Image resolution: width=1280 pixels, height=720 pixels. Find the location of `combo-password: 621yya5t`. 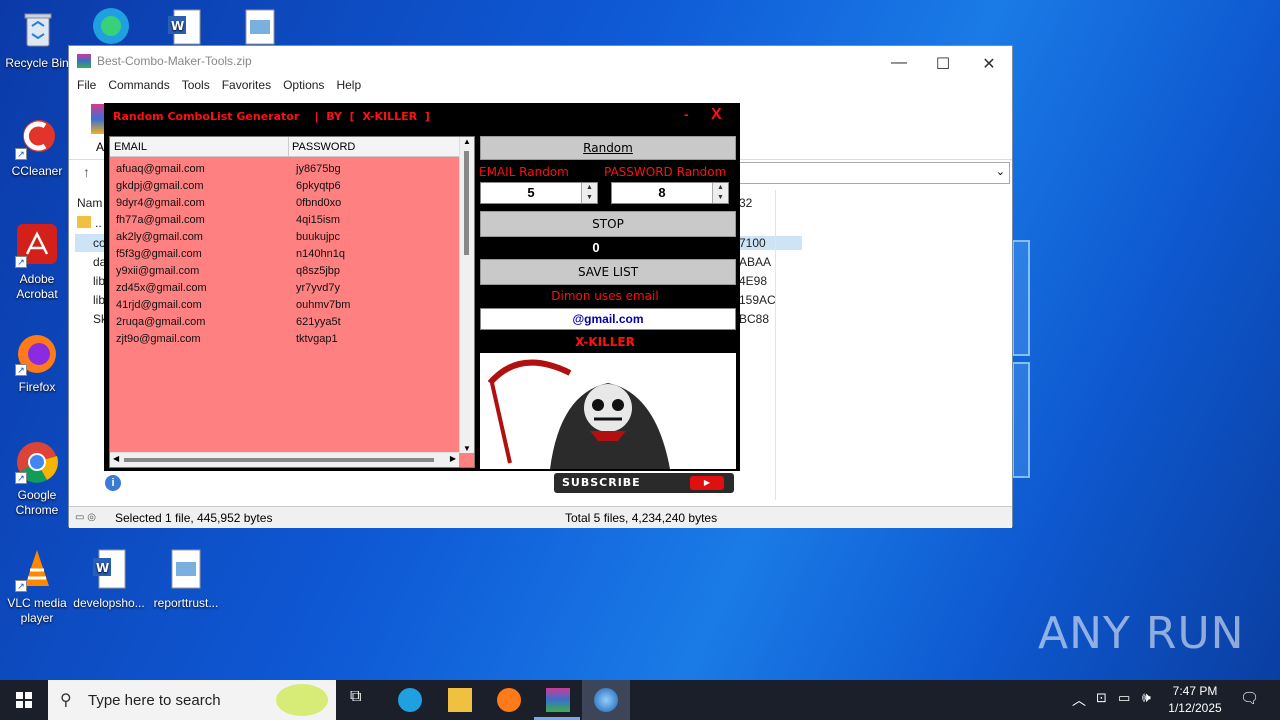

combo-password: 621yya5t is located at coordinates (318, 322).